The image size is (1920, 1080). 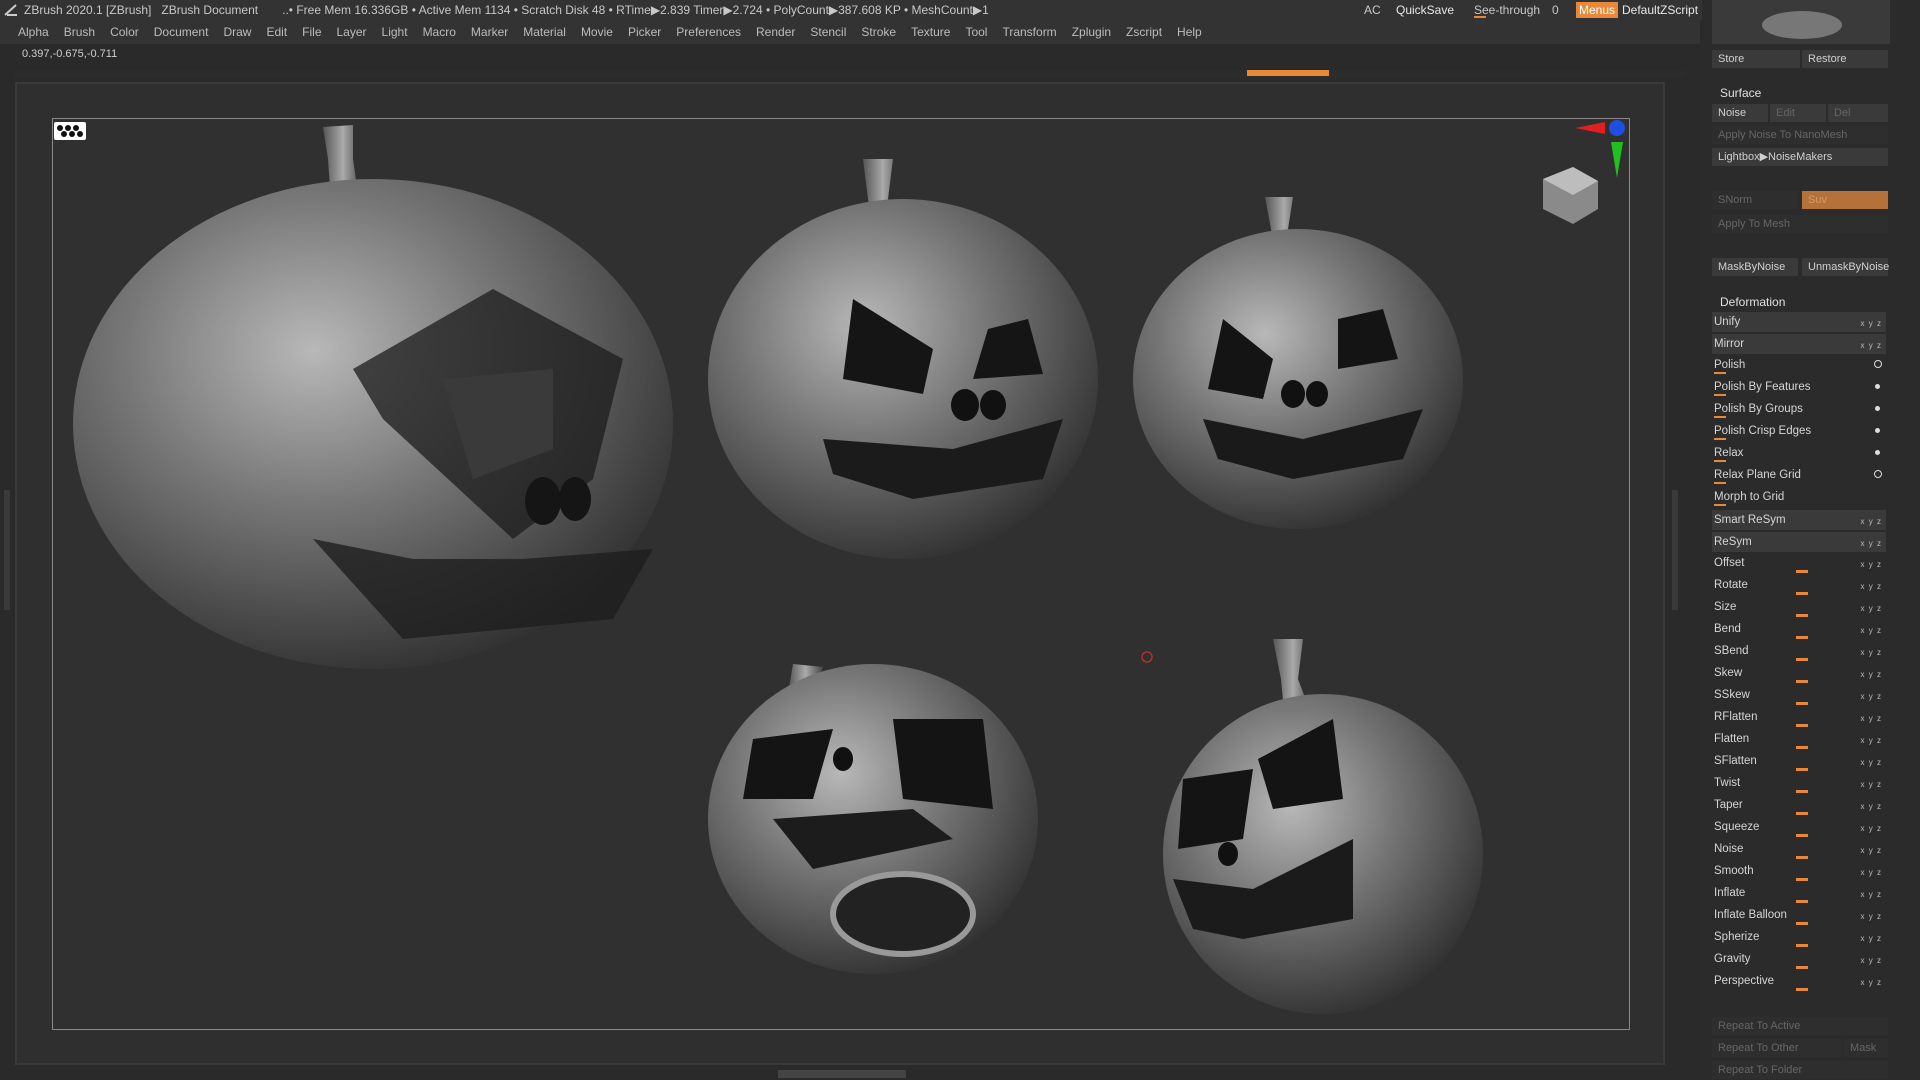 I want to click on dots-icon, so click(x=70, y=131).